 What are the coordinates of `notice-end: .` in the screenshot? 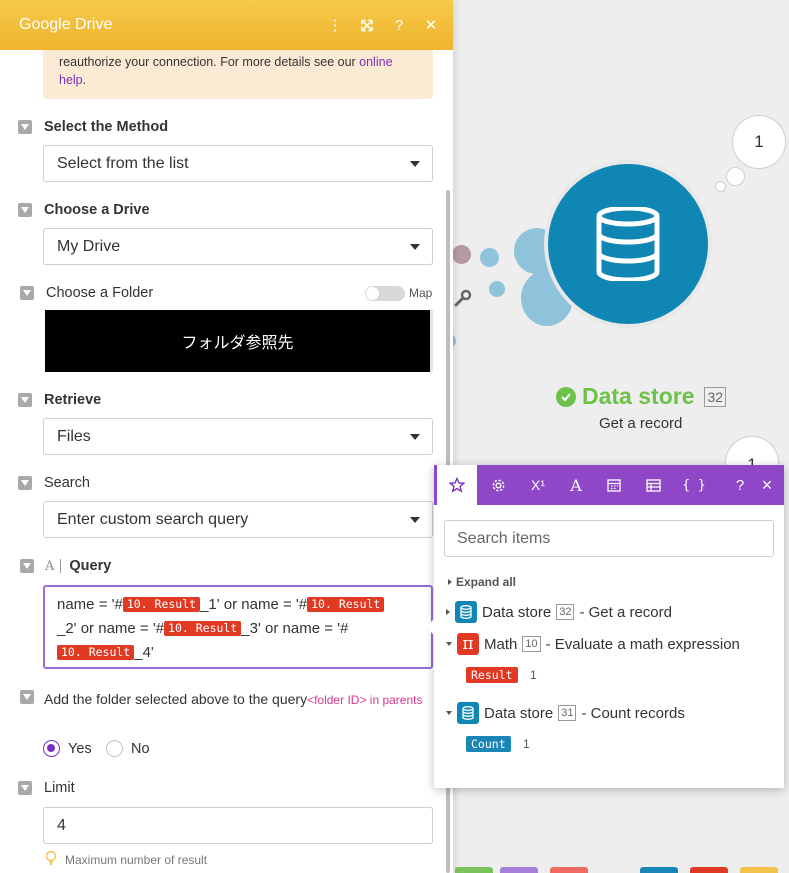 It's located at (84, 80).